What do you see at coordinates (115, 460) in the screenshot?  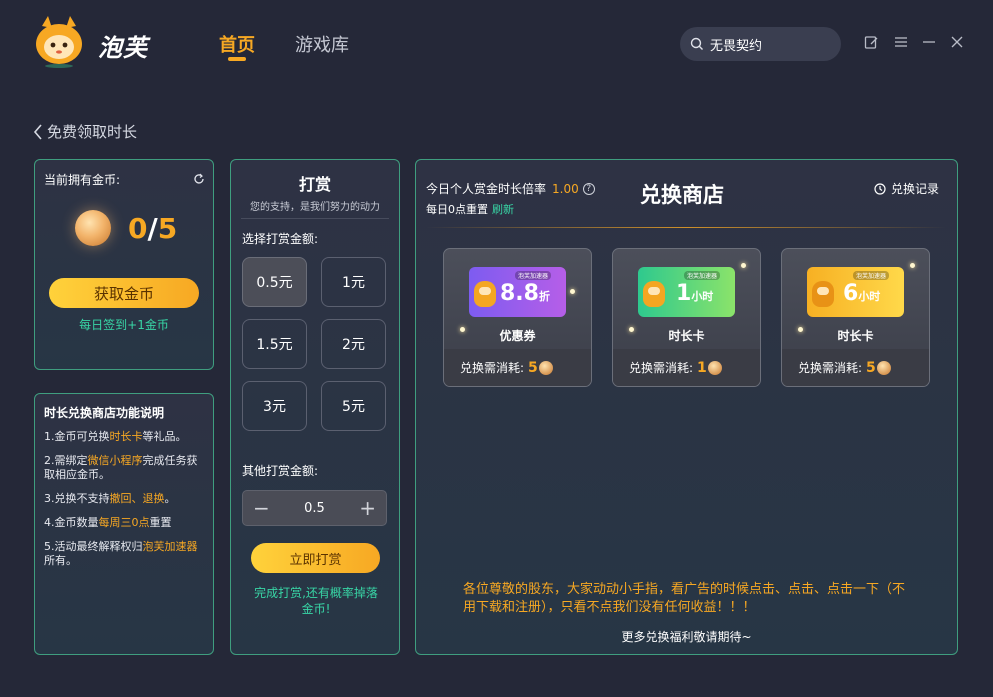 I see `info-highlight: 微信小程序` at bounding box center [115, 460].